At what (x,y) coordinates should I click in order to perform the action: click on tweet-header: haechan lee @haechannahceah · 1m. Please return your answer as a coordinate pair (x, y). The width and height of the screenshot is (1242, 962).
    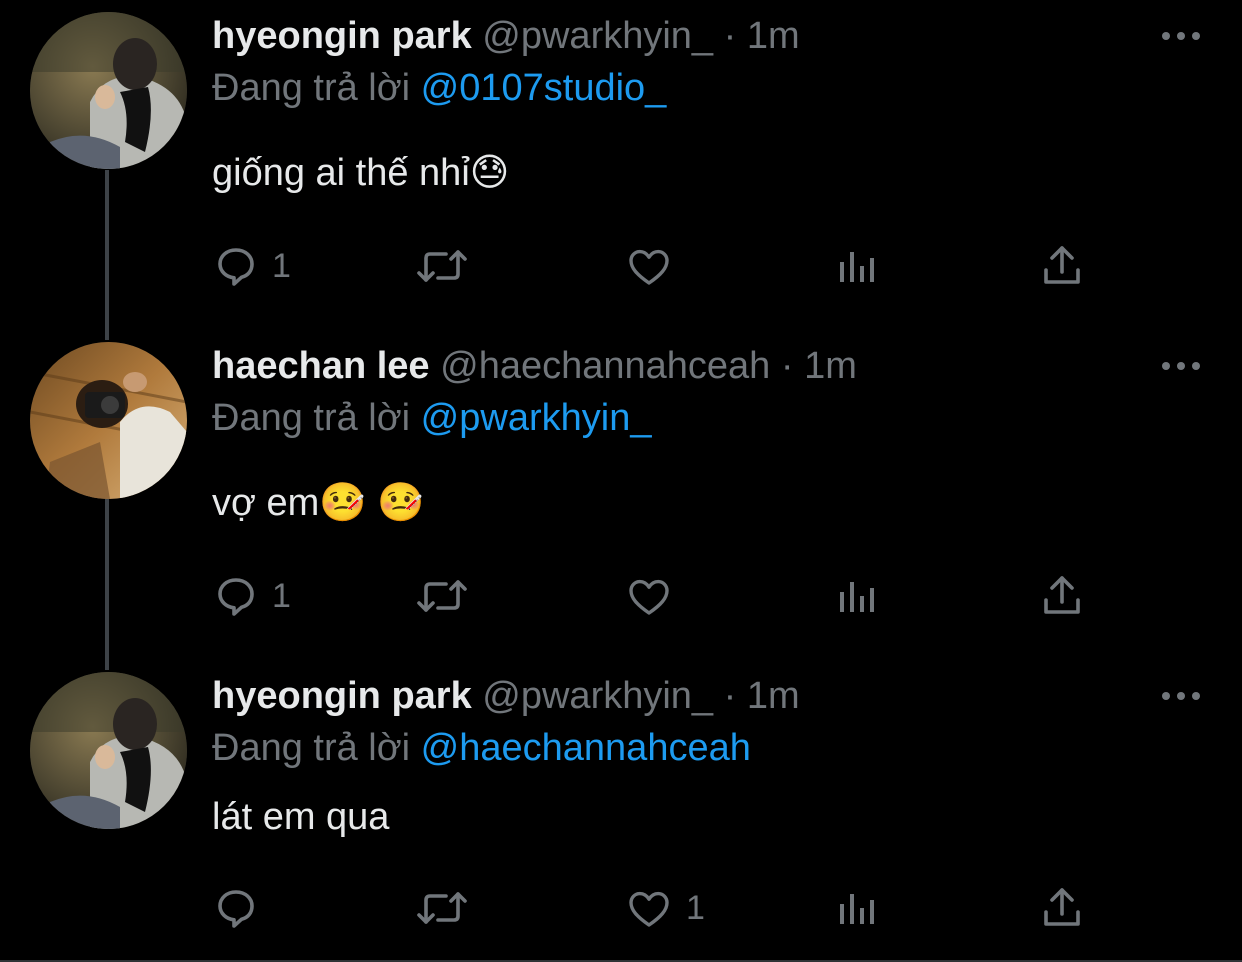
    Looking at the image, I should click on (534, 366).